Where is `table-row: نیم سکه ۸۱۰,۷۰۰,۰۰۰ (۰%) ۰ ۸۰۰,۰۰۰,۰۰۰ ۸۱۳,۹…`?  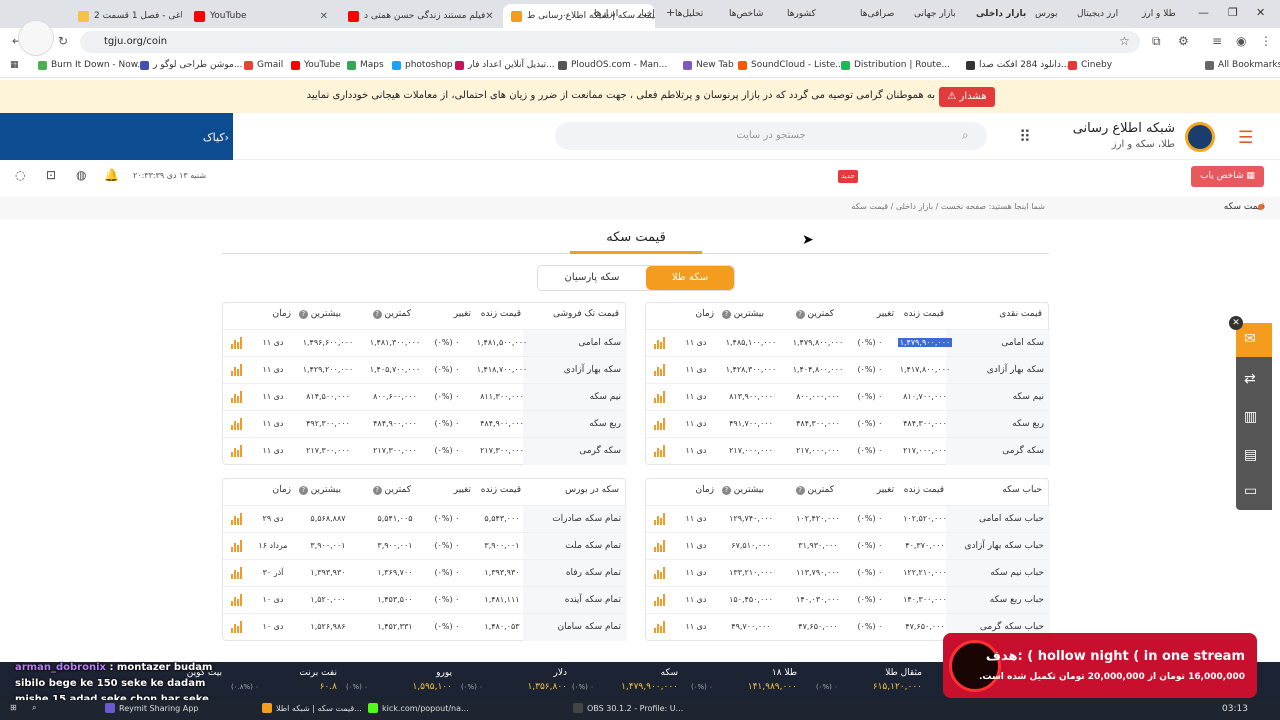 table-row: نیم سکه ۸۱۰,۷۰۰,۰۰۰ (۰%) ۰ ۸۰۰,۰۰۰,۰۰۰ ۸۱۳,۹… is located at coordinates (848, 397).